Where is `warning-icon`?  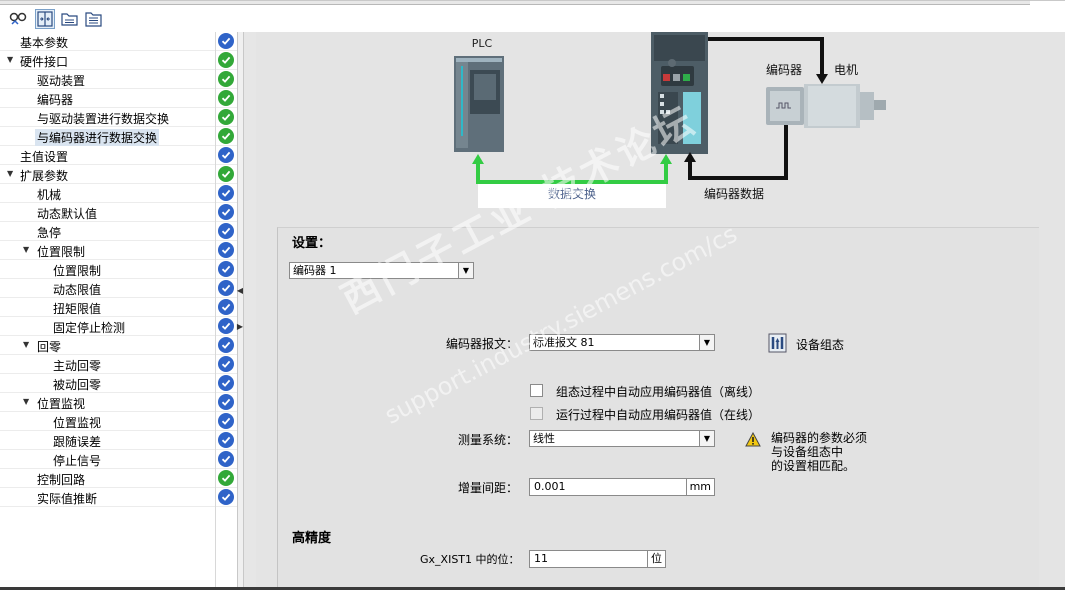
warning-icon is located at coordinates (753, 439).